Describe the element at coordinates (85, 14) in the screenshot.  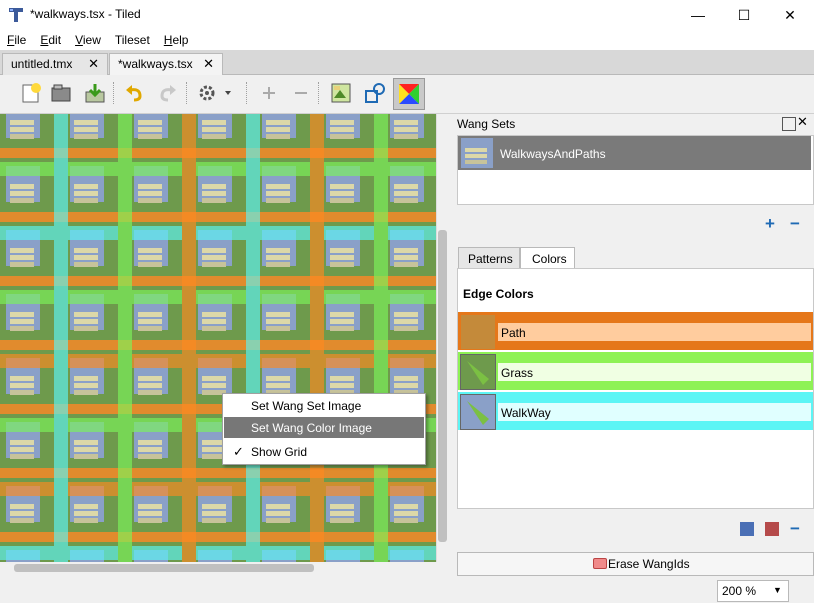
I see `window-title: *walkways.tsx - Tiled` at that location.